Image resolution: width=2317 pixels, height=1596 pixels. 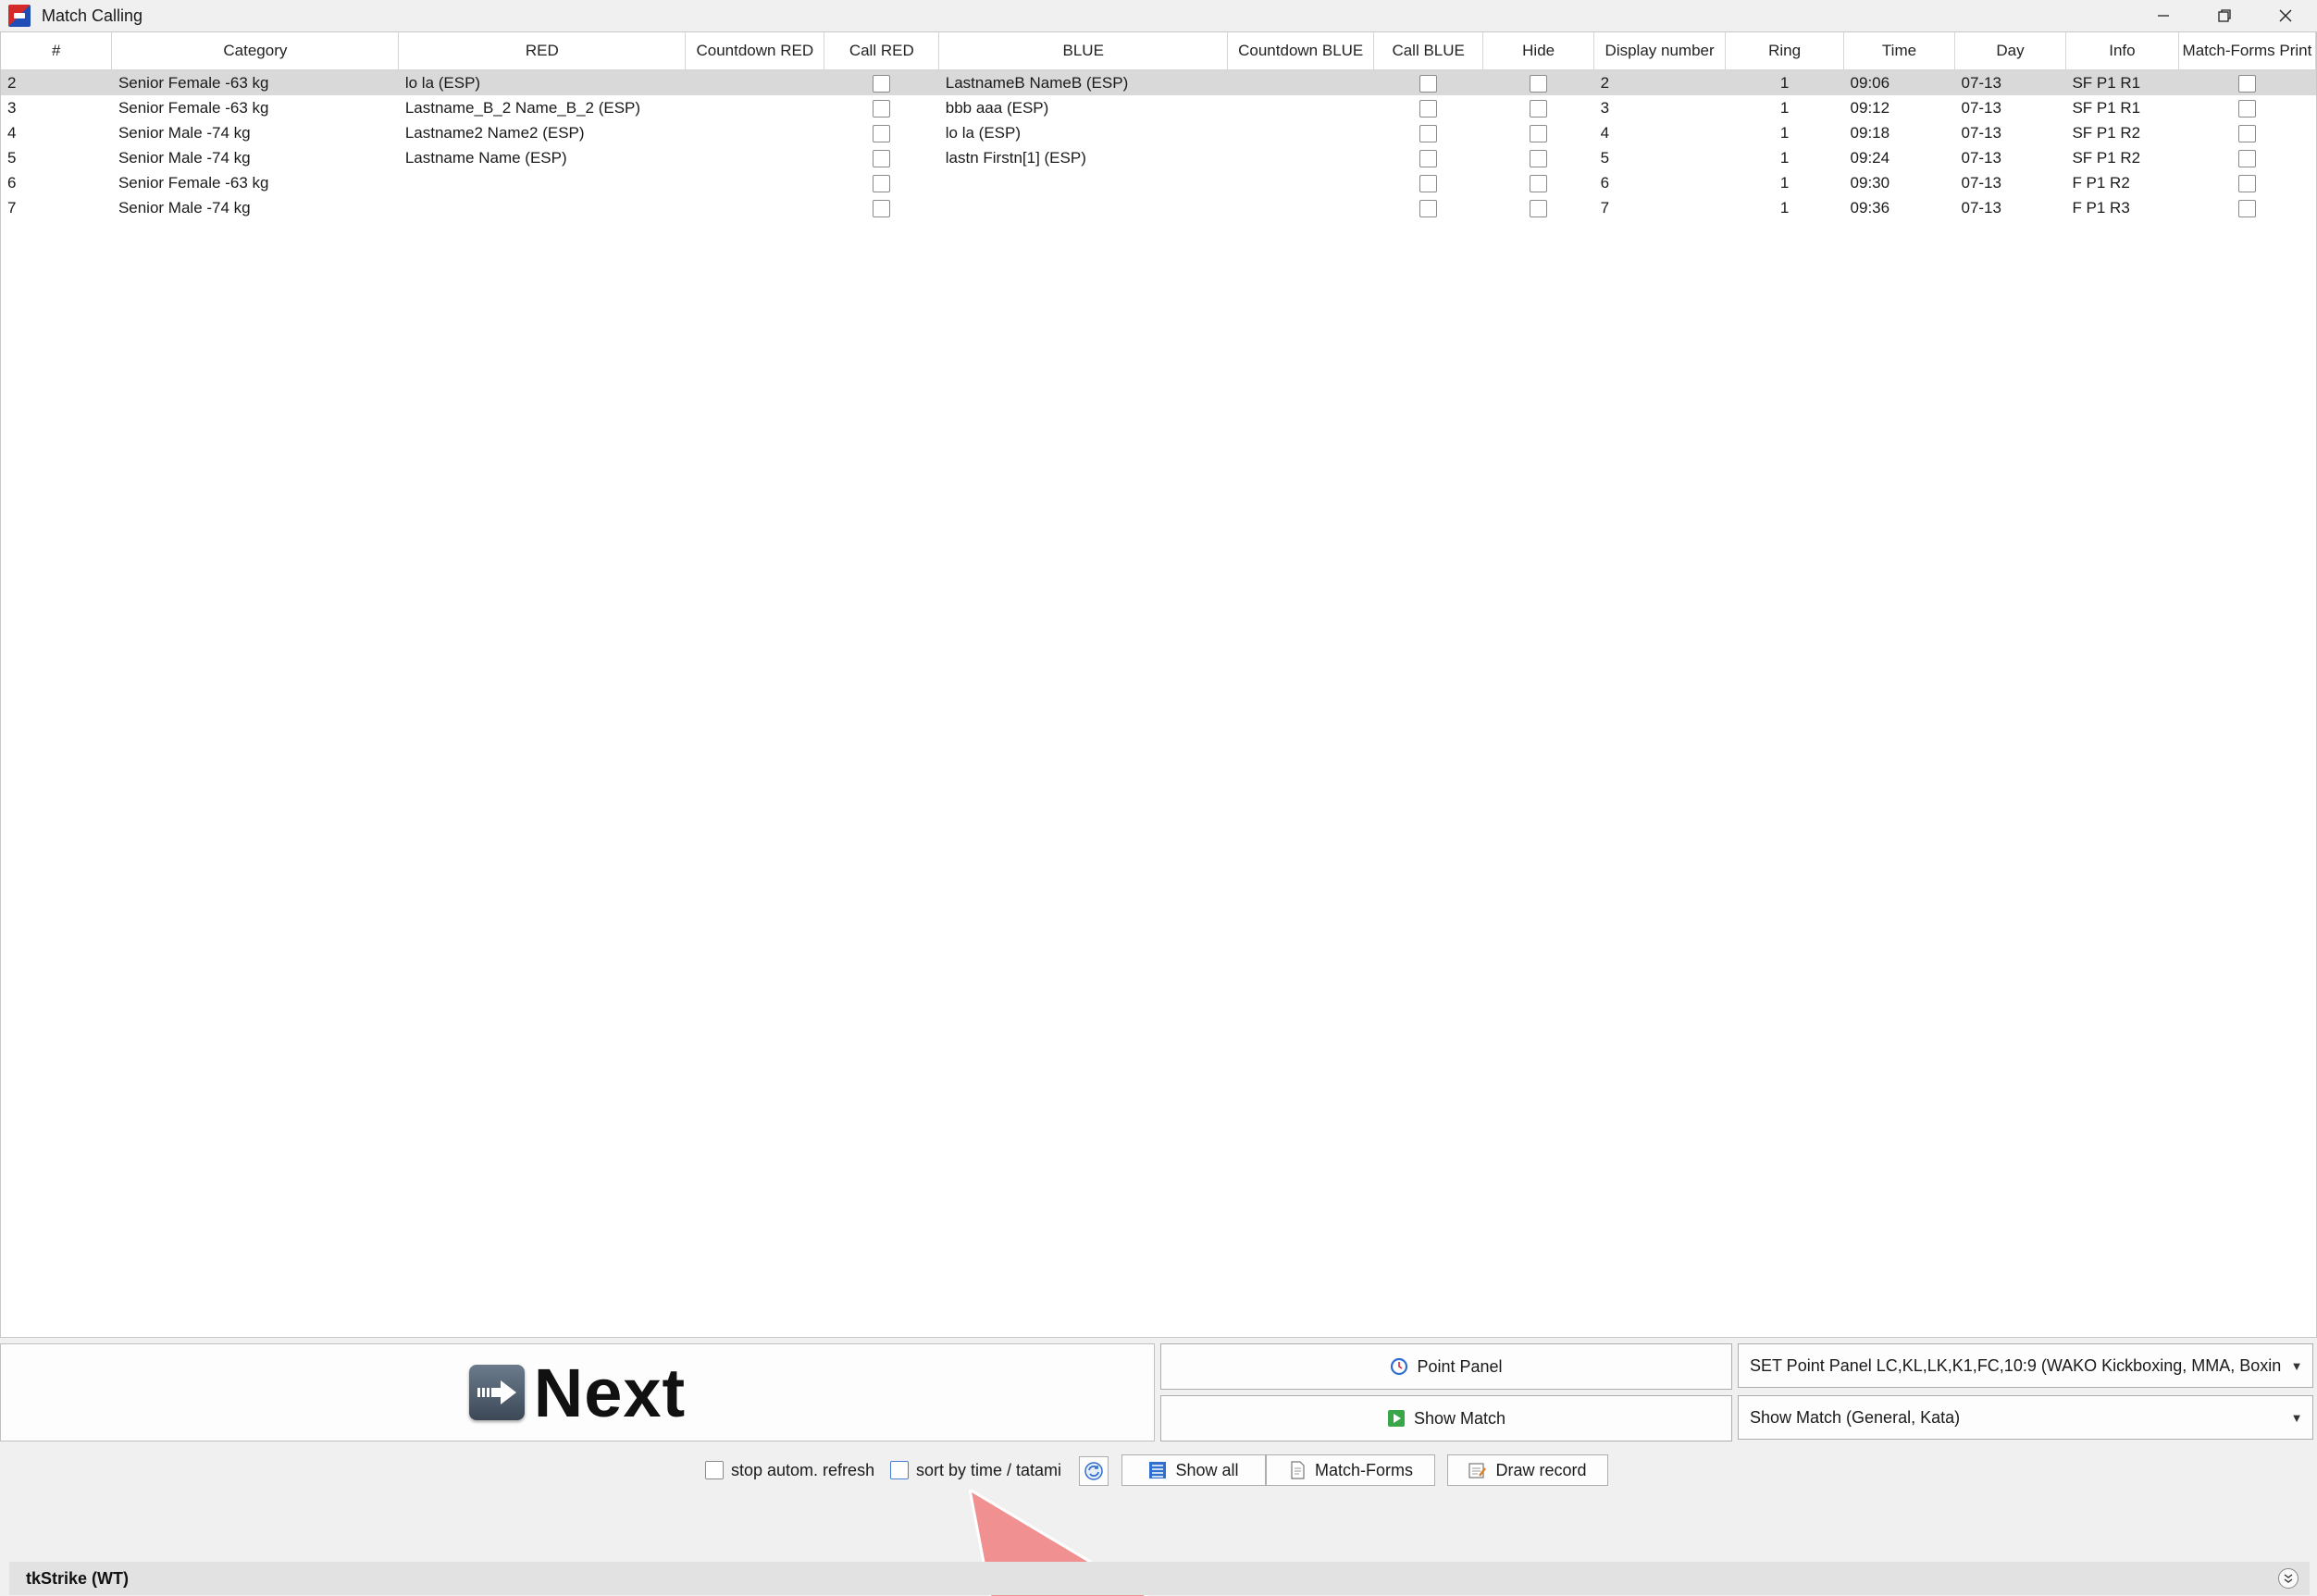 I want to click on match-forms-print-checkbox-cell, so click(x=2246, y=132).